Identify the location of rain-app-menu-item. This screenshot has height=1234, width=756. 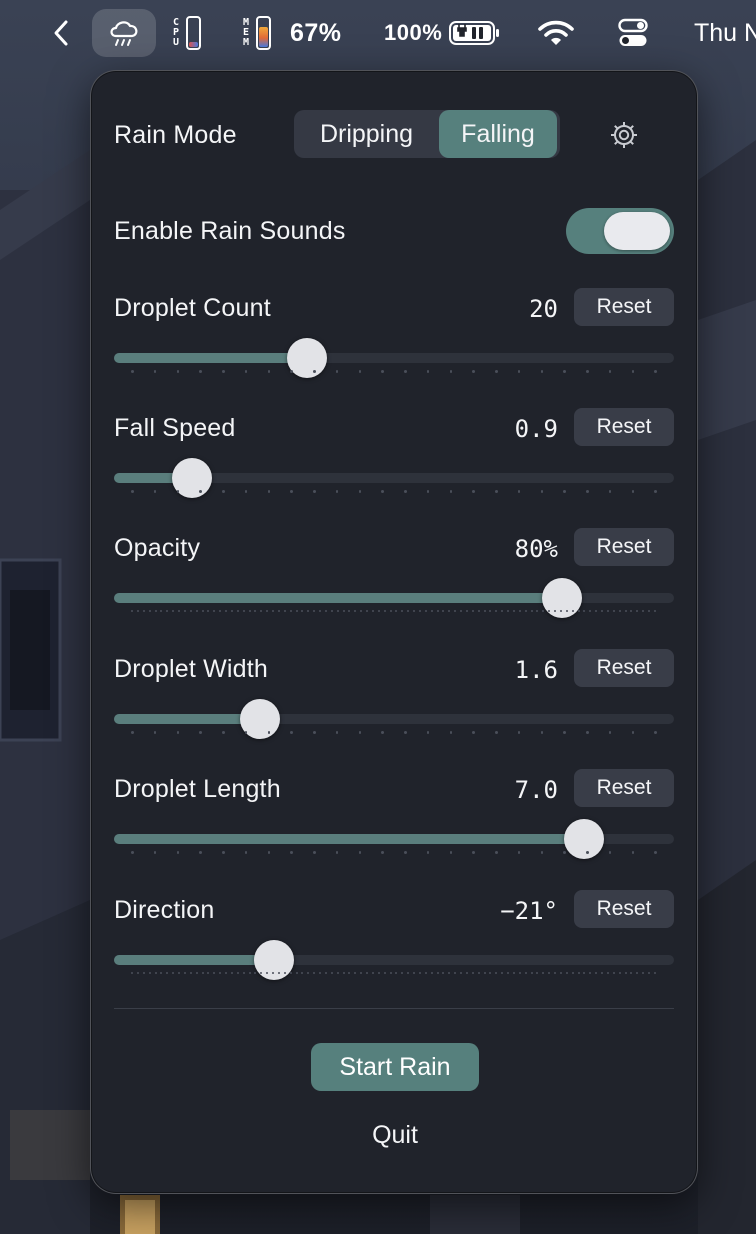
(124, 33).